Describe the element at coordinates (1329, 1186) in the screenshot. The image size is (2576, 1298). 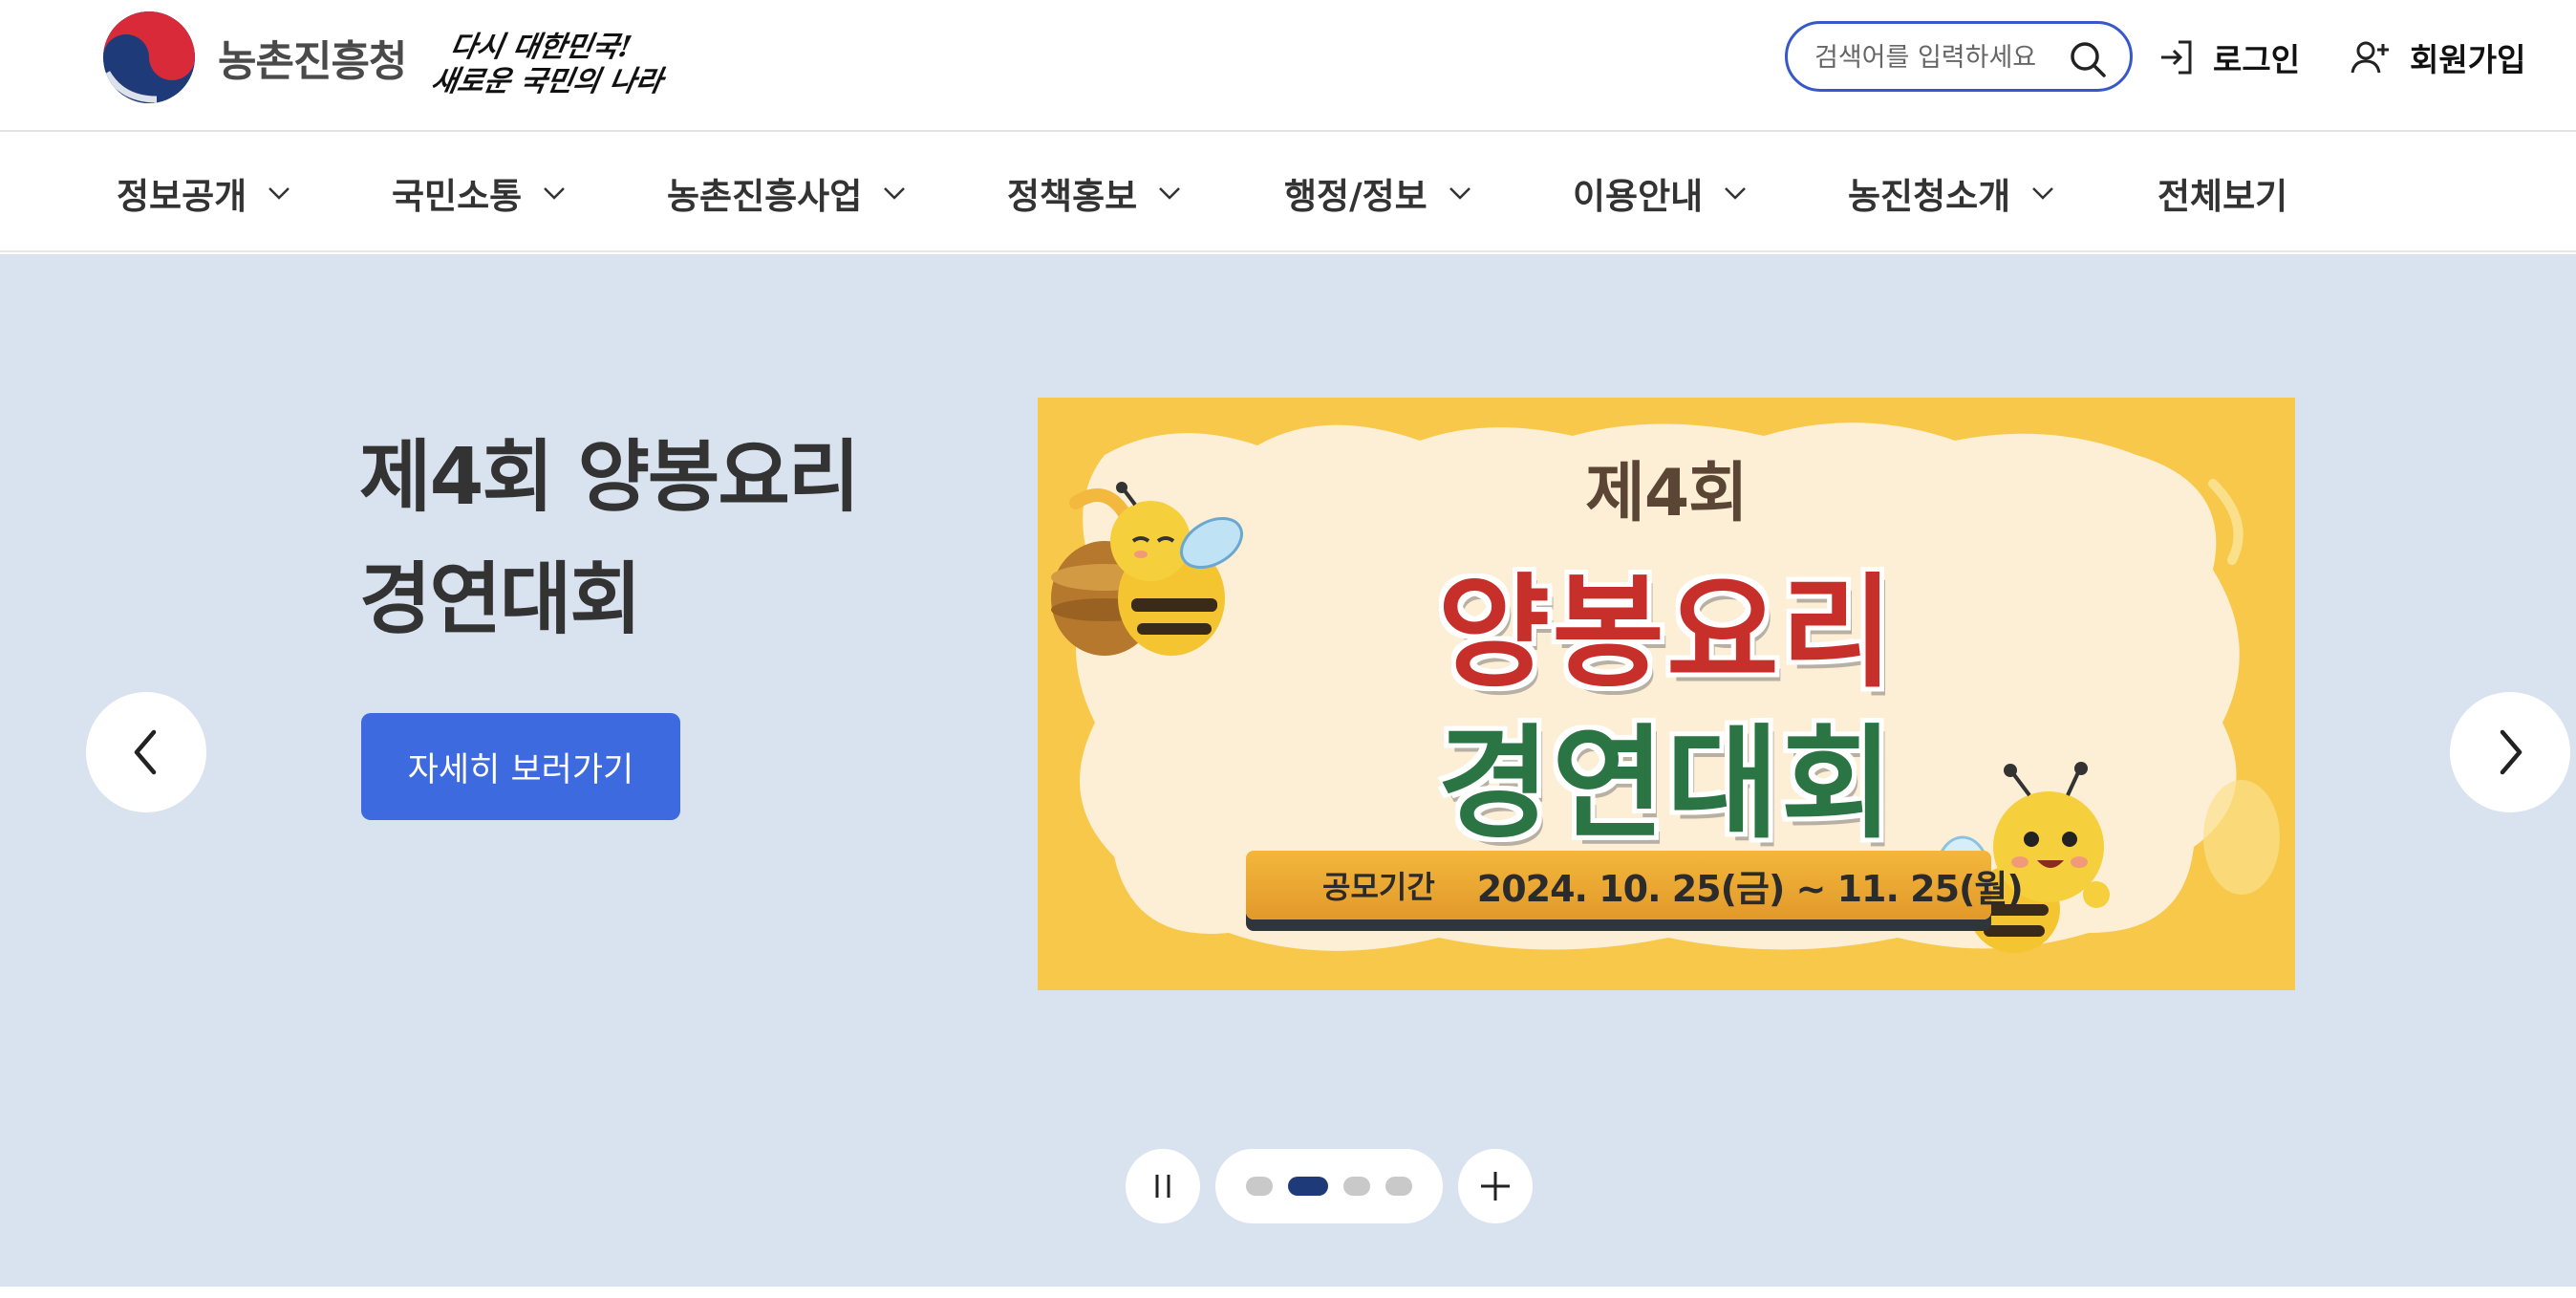
I see `slide-indicators` at that location.